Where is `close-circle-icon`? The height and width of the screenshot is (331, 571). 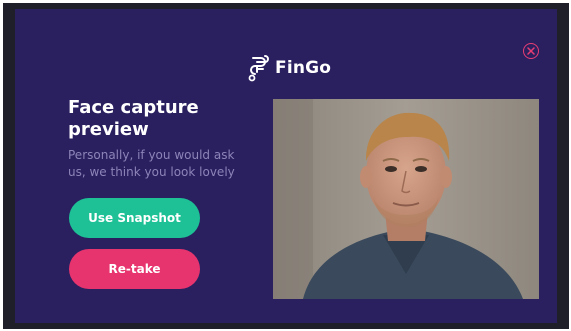 close-circle-icon is located at coordinates (531, 51).